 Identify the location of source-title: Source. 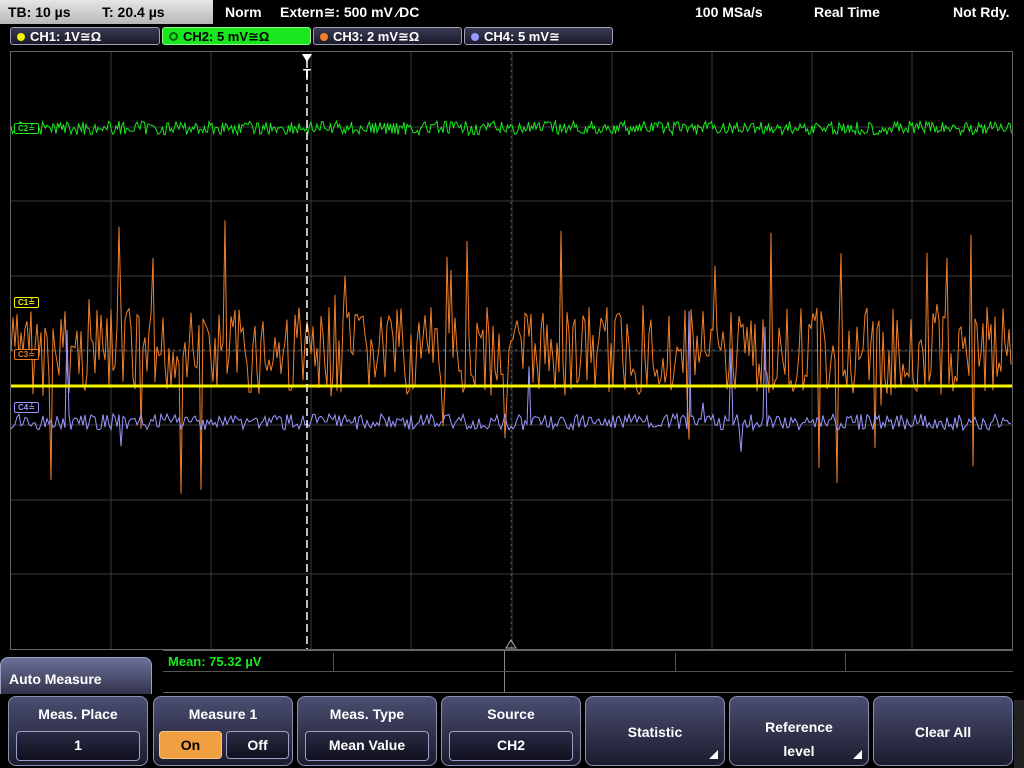
(511, 714).